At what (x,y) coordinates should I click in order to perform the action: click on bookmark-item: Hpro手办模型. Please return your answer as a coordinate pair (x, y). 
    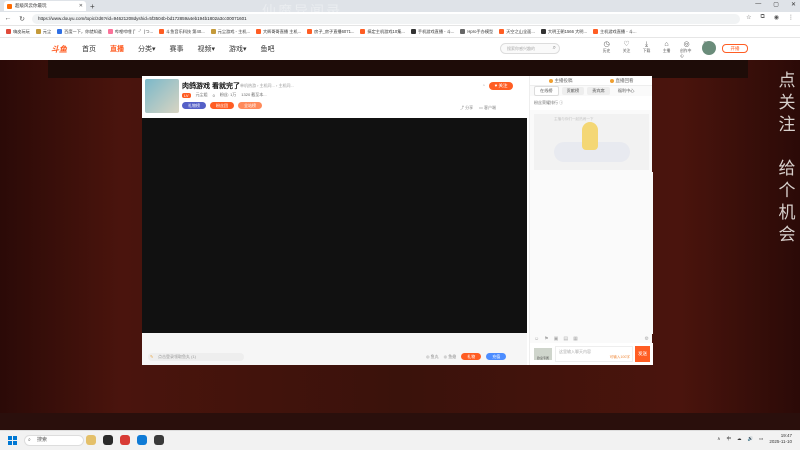
    Looking at the image, I should click on (476, 32).